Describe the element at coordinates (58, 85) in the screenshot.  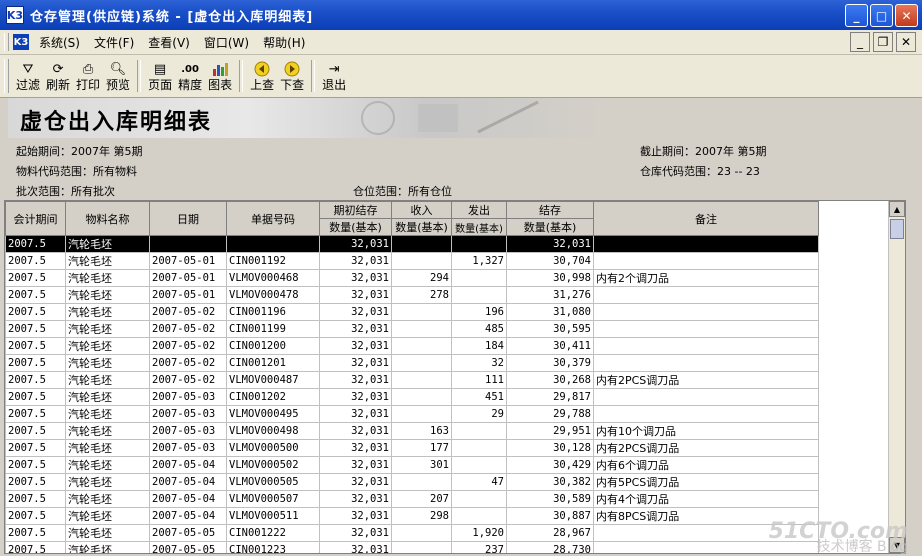
I see `refresh-label: 刷新` at that location.